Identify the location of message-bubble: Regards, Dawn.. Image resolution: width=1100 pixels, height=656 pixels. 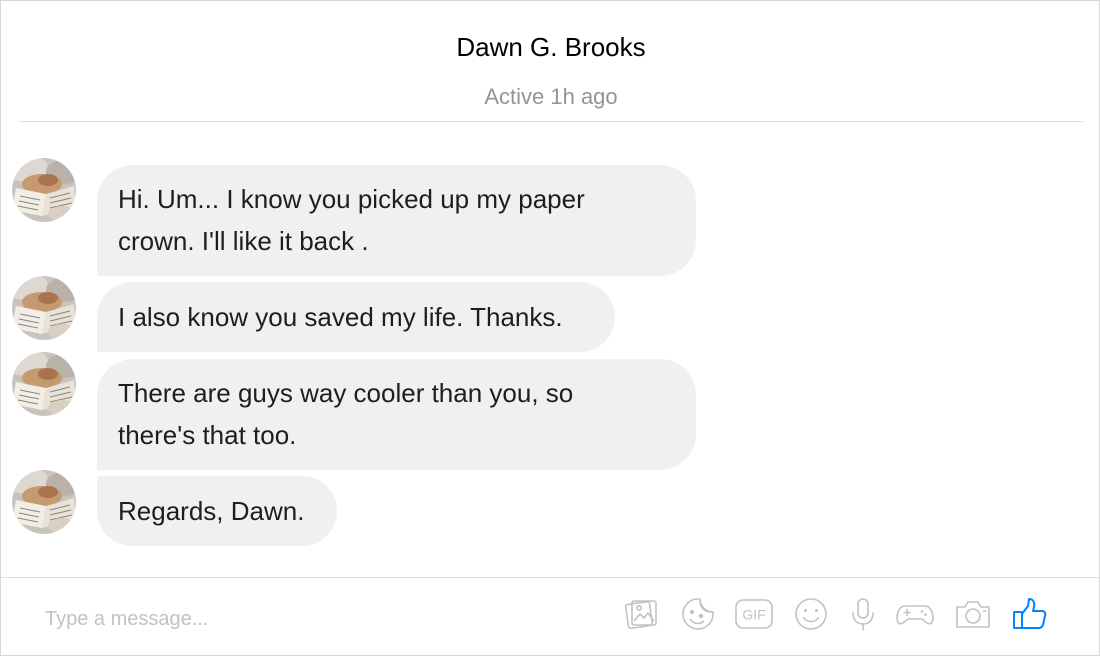
(217, 511).